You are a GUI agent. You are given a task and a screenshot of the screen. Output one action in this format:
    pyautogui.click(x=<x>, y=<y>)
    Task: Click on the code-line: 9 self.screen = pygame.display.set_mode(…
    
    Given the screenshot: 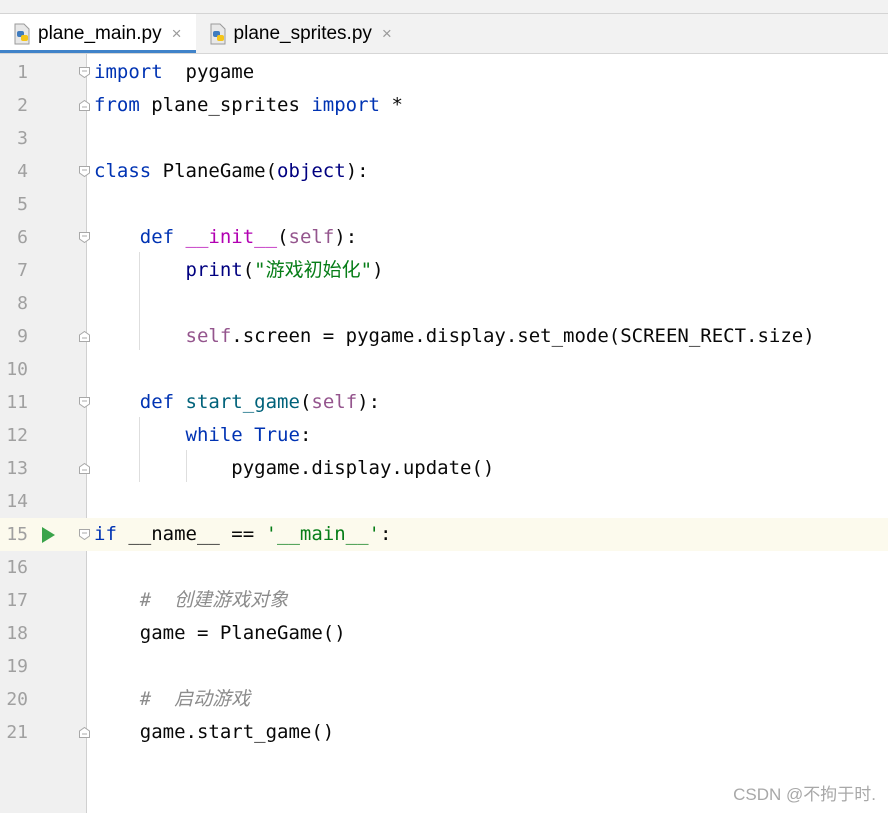 What is the action you would take?
    pyautogui.click(x=444, y=336)
    